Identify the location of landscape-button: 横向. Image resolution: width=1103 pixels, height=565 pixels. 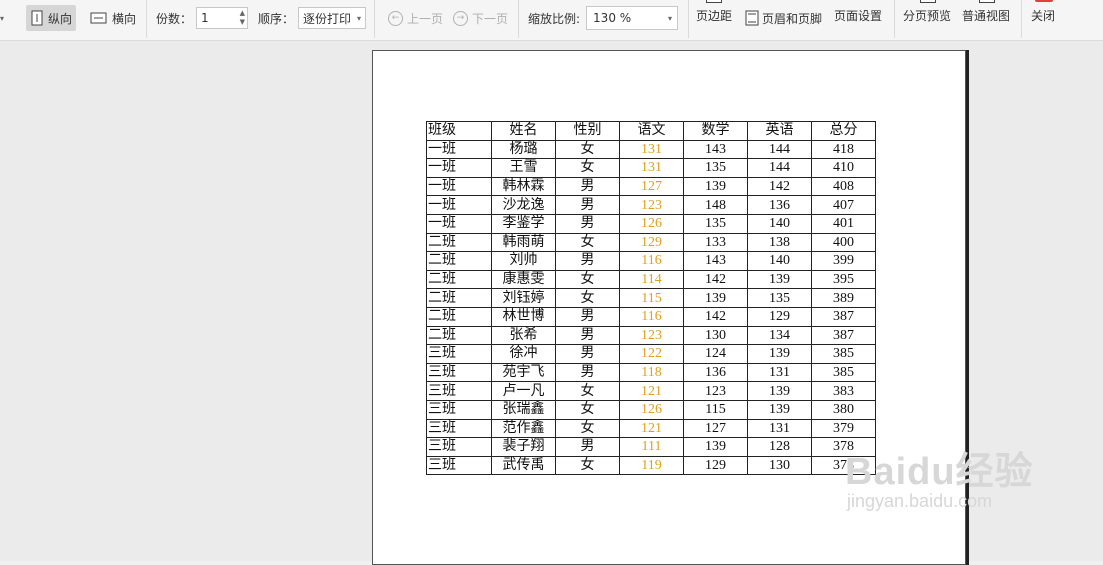
(113, 18).